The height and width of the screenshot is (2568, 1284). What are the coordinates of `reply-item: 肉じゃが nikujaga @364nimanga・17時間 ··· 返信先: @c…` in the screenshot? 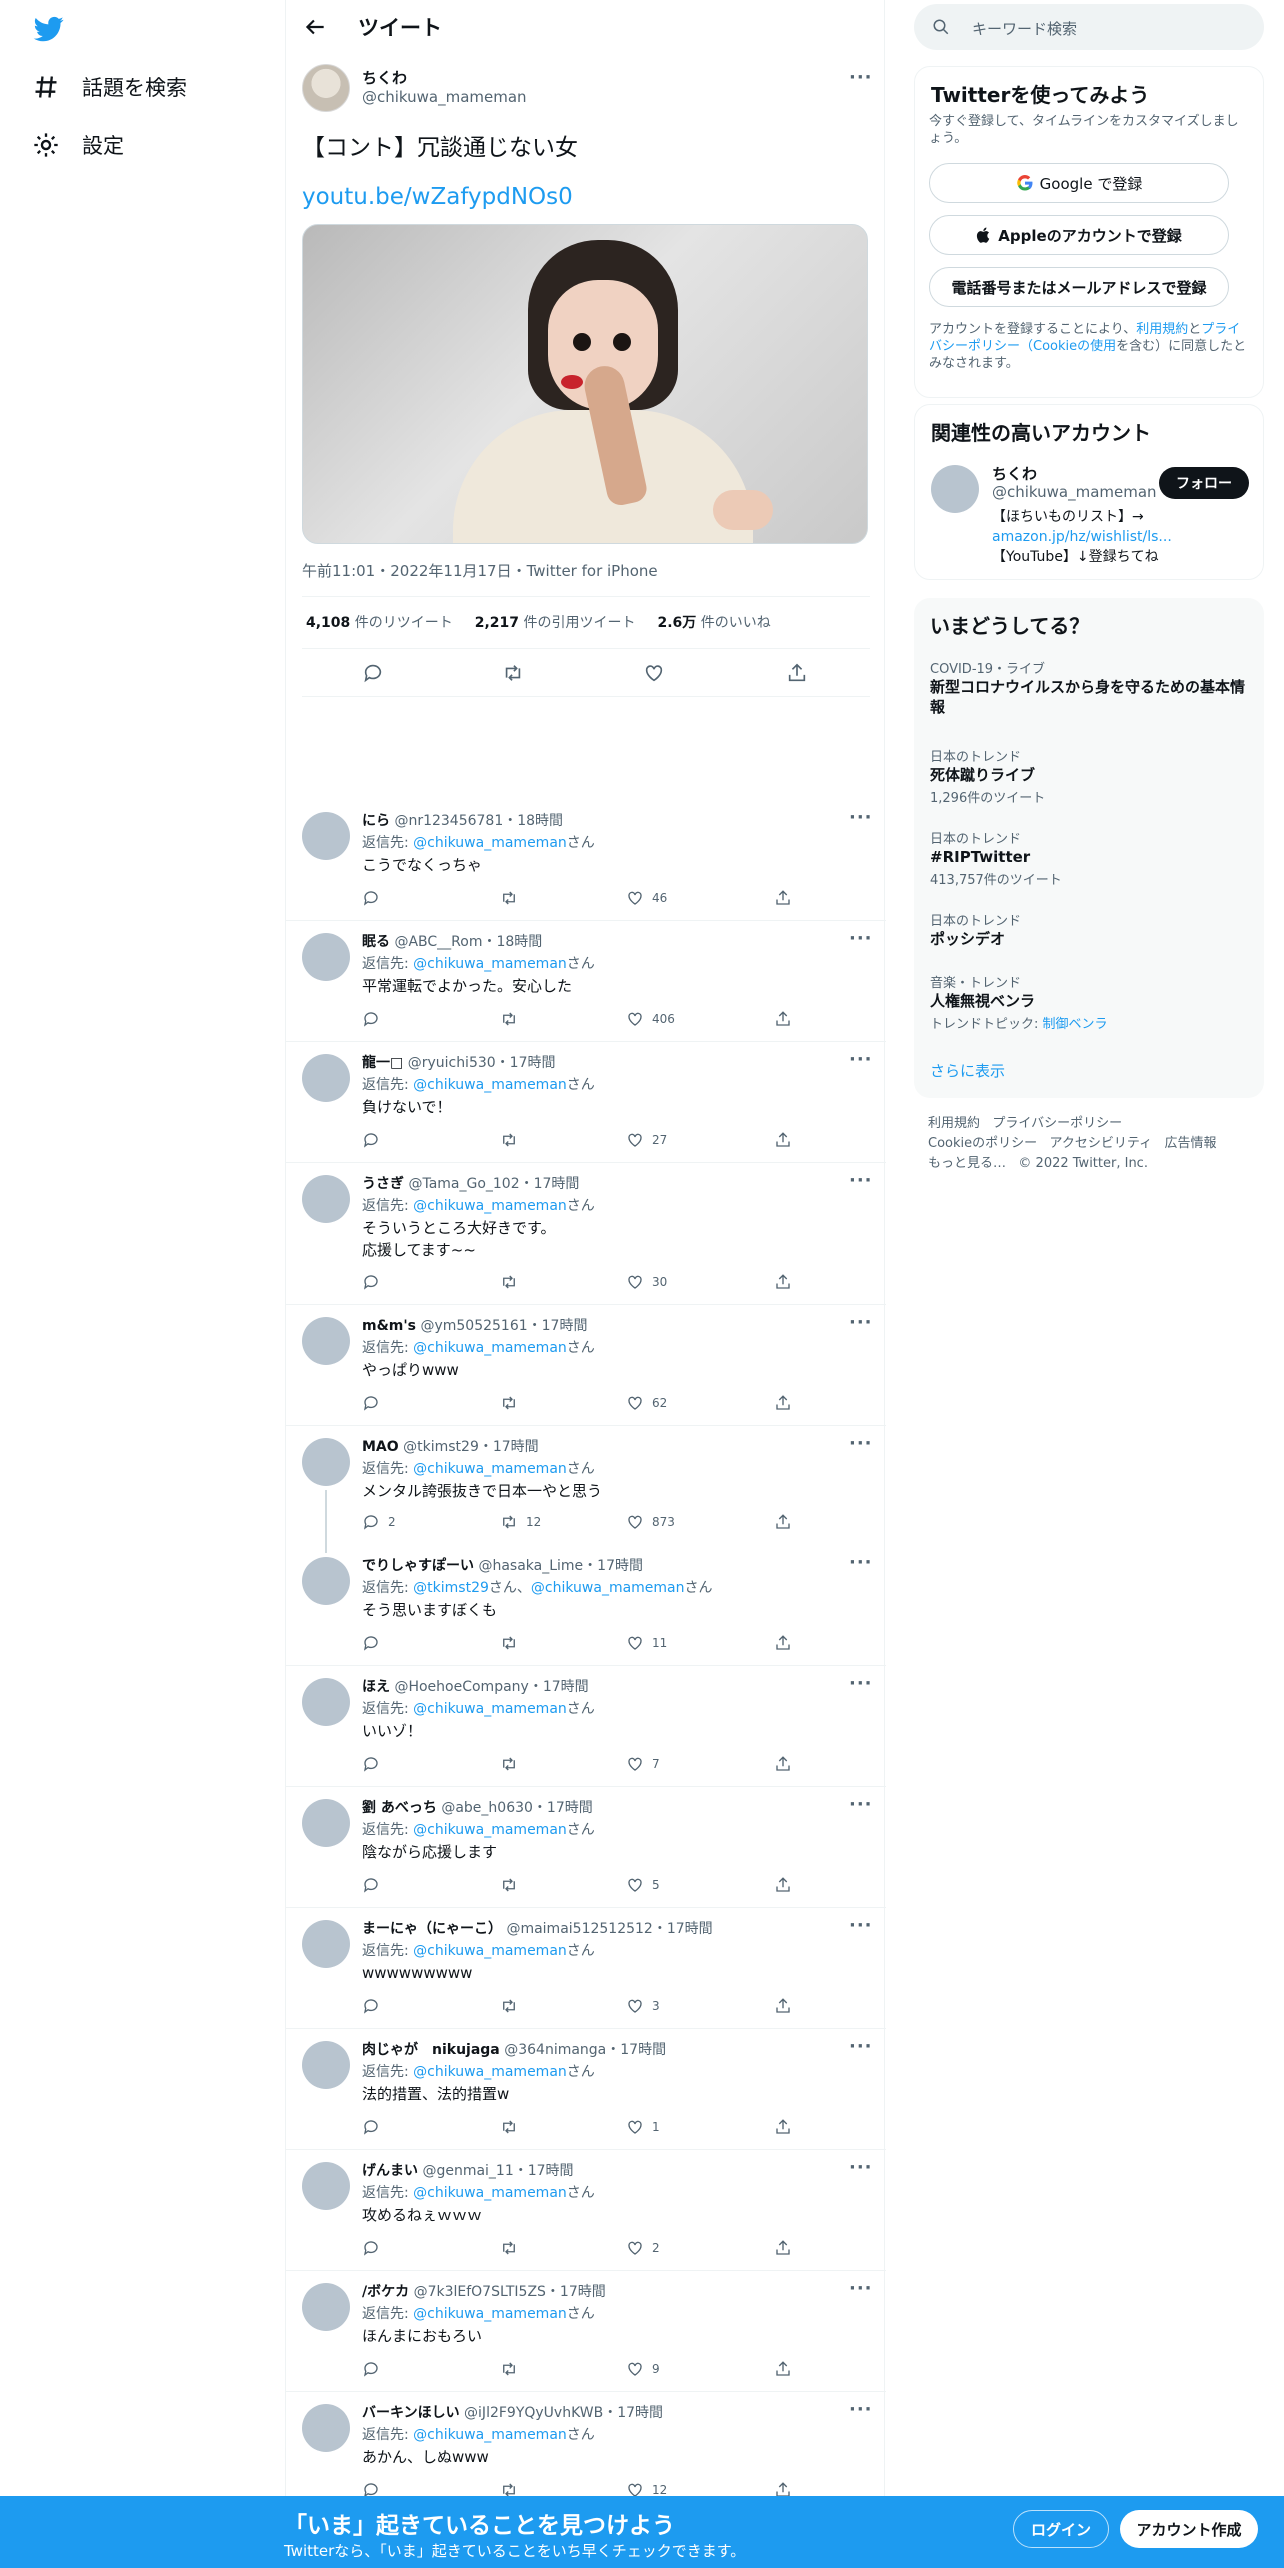 It's located at (586, 2089).